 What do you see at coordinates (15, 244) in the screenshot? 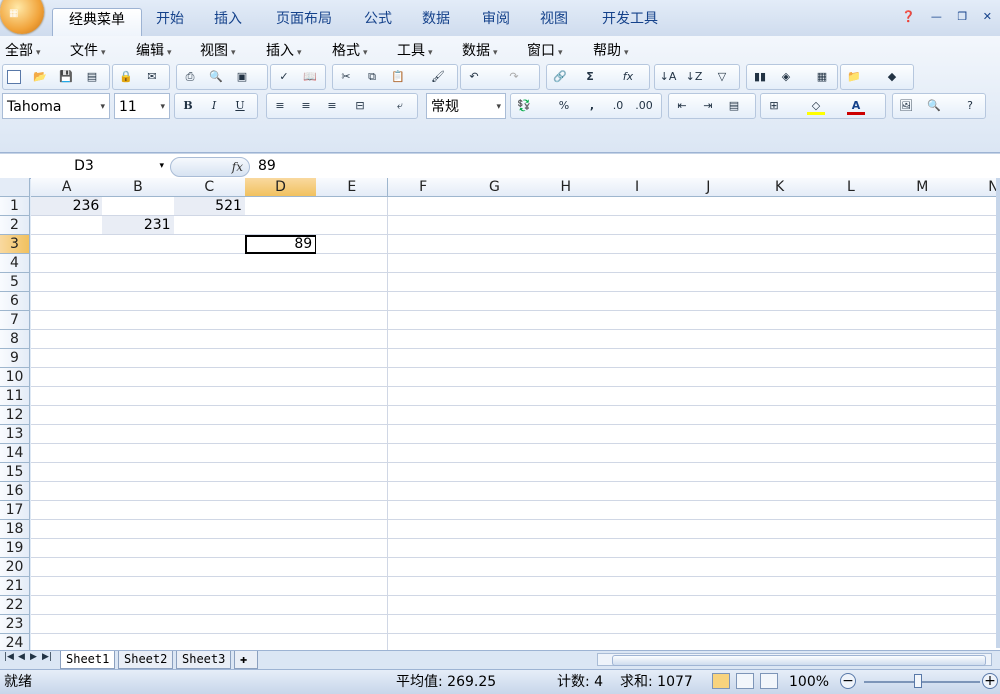
I see `row-header: 3` at bounding box center [15, 244].